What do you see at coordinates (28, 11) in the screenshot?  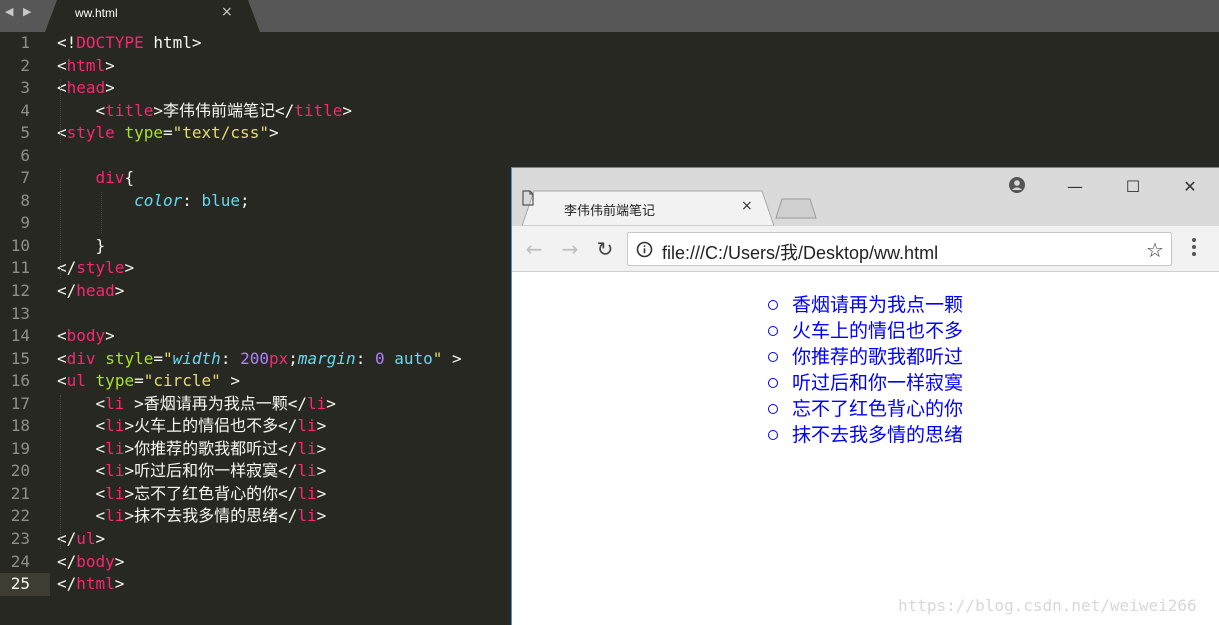 I see `tab-scroll-right-icon: ▶` at bounding box center [28, 11].